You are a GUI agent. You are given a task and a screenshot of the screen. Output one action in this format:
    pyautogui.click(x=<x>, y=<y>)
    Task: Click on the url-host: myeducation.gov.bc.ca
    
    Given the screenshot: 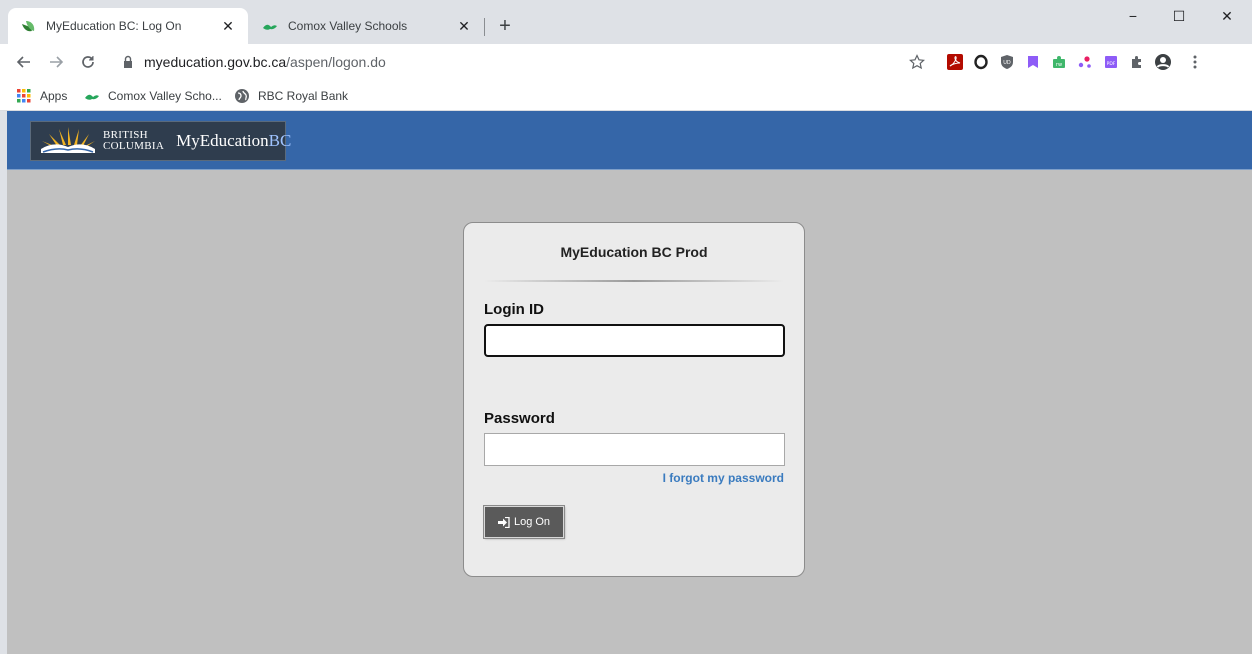 What is the action you would take?
    pyautogui.click(x=215, y=62)
    